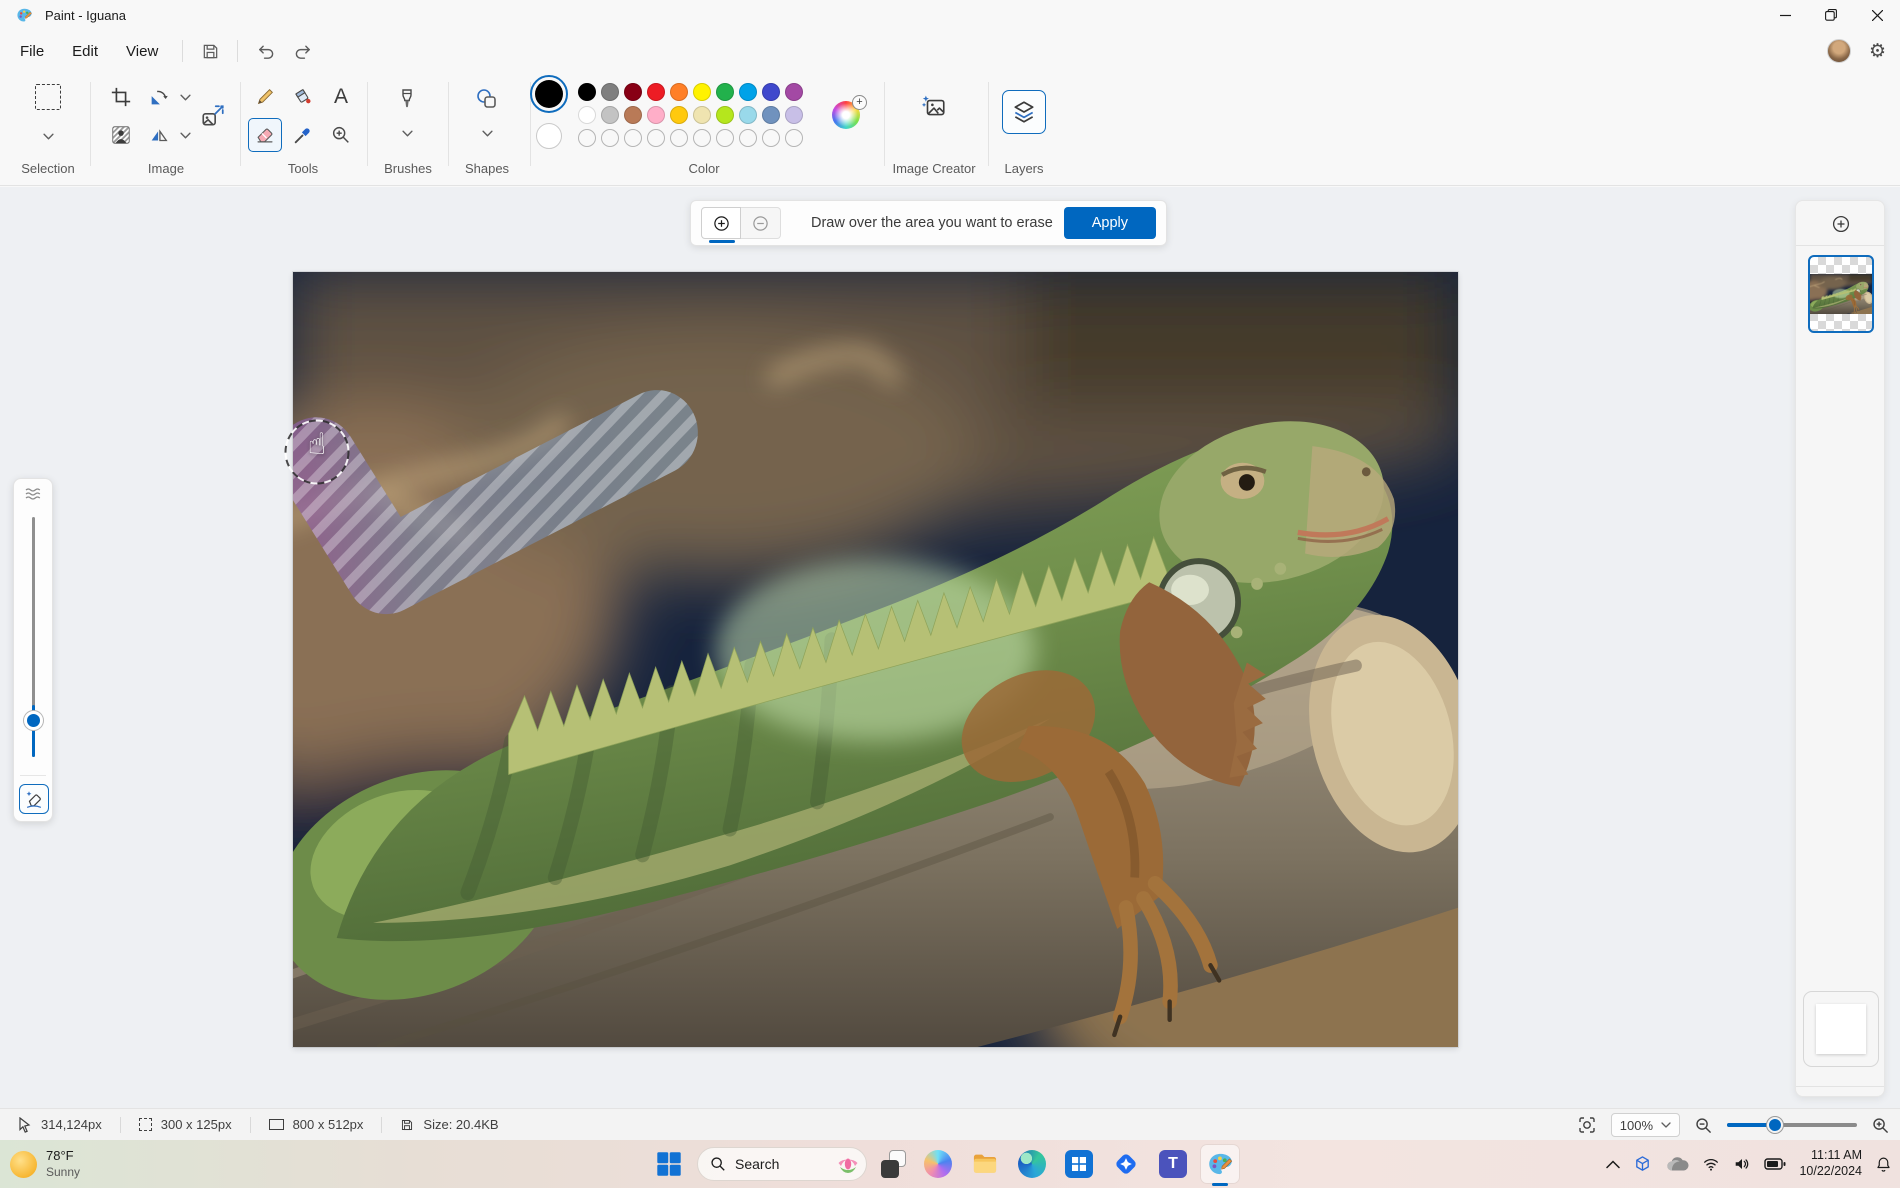  Describe the element at coordinates (1877, 15) in the screenshot. I see `close-button` at that location.